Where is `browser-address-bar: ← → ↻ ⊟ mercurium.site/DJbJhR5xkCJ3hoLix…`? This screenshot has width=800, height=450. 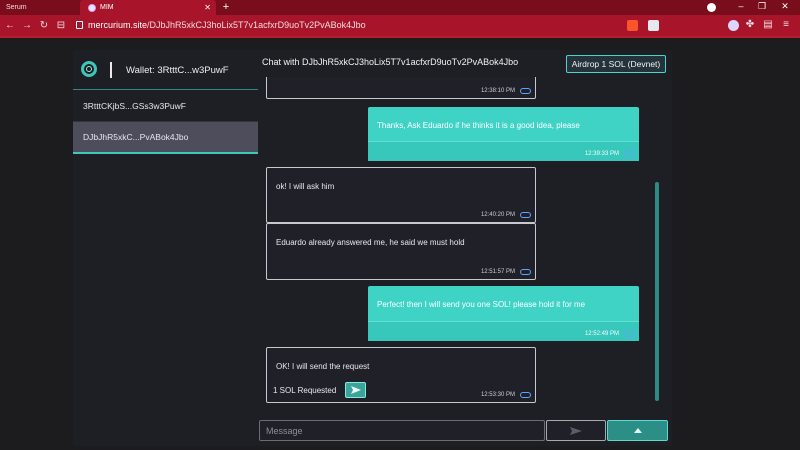 browser-address-bar: ← → ↻ ⊟ mercurium.site/DJbJhR5xkCJ3hoLix… is located at coordinates (400, 25).